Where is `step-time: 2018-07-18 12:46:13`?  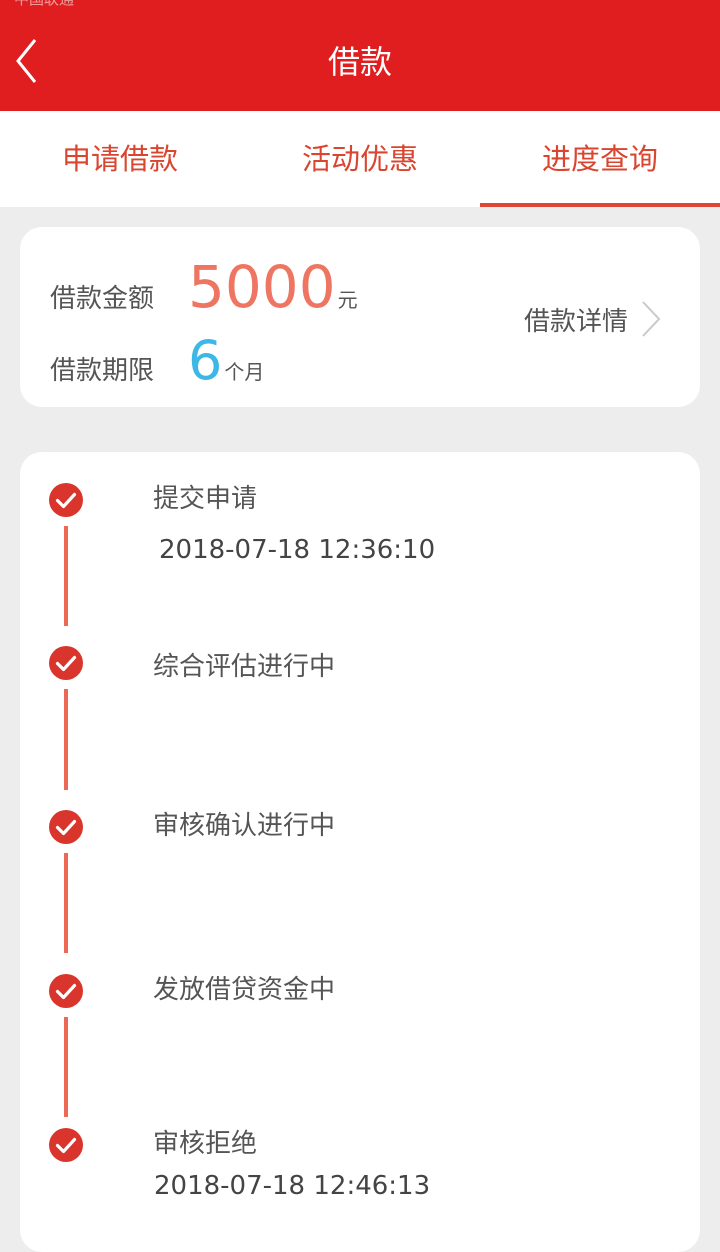
step-time: 2018-07-18 12:46:13 is located at coordinates (292, 1186).